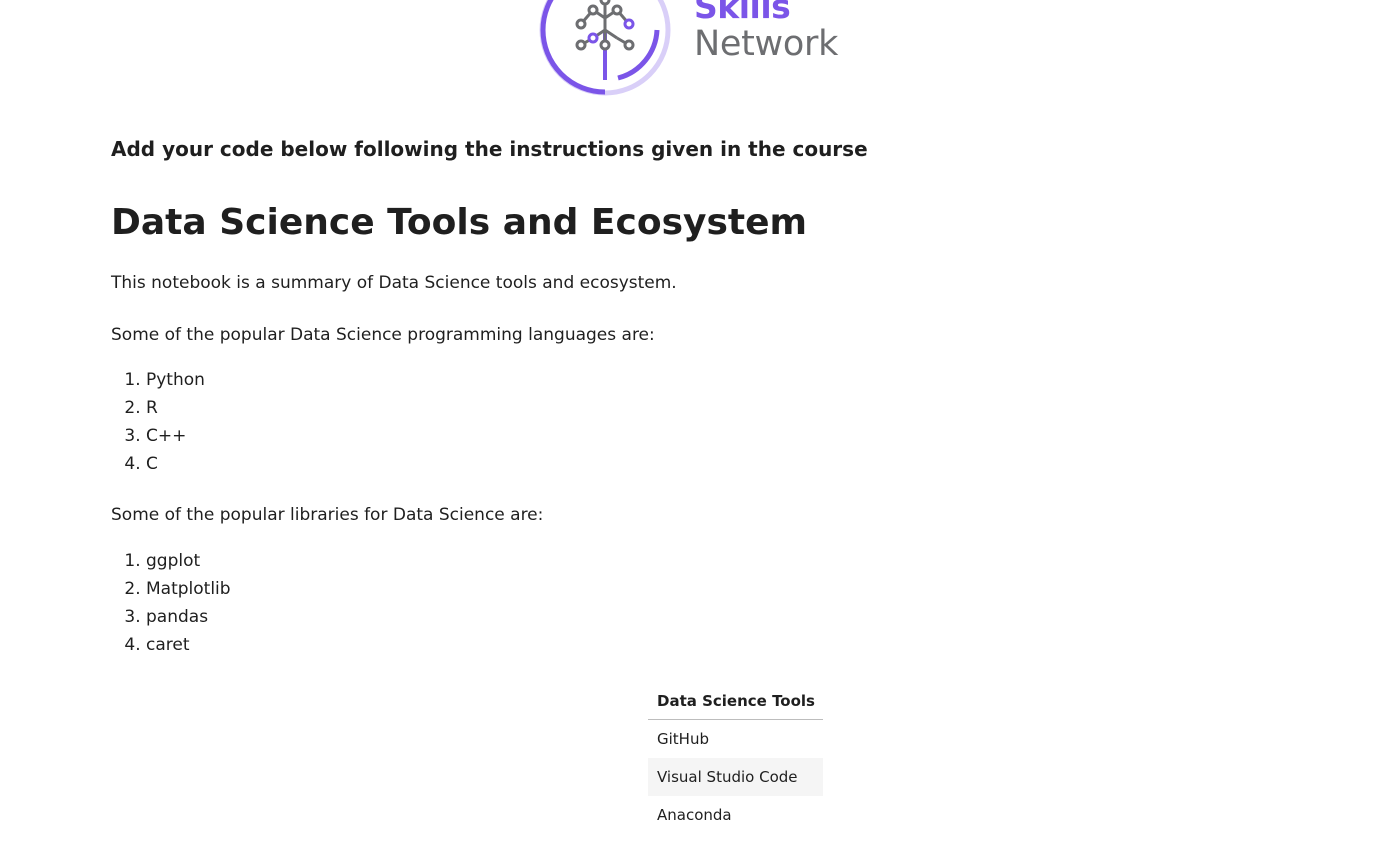  I want to click on list-item: ggplot, so click(188, 561).